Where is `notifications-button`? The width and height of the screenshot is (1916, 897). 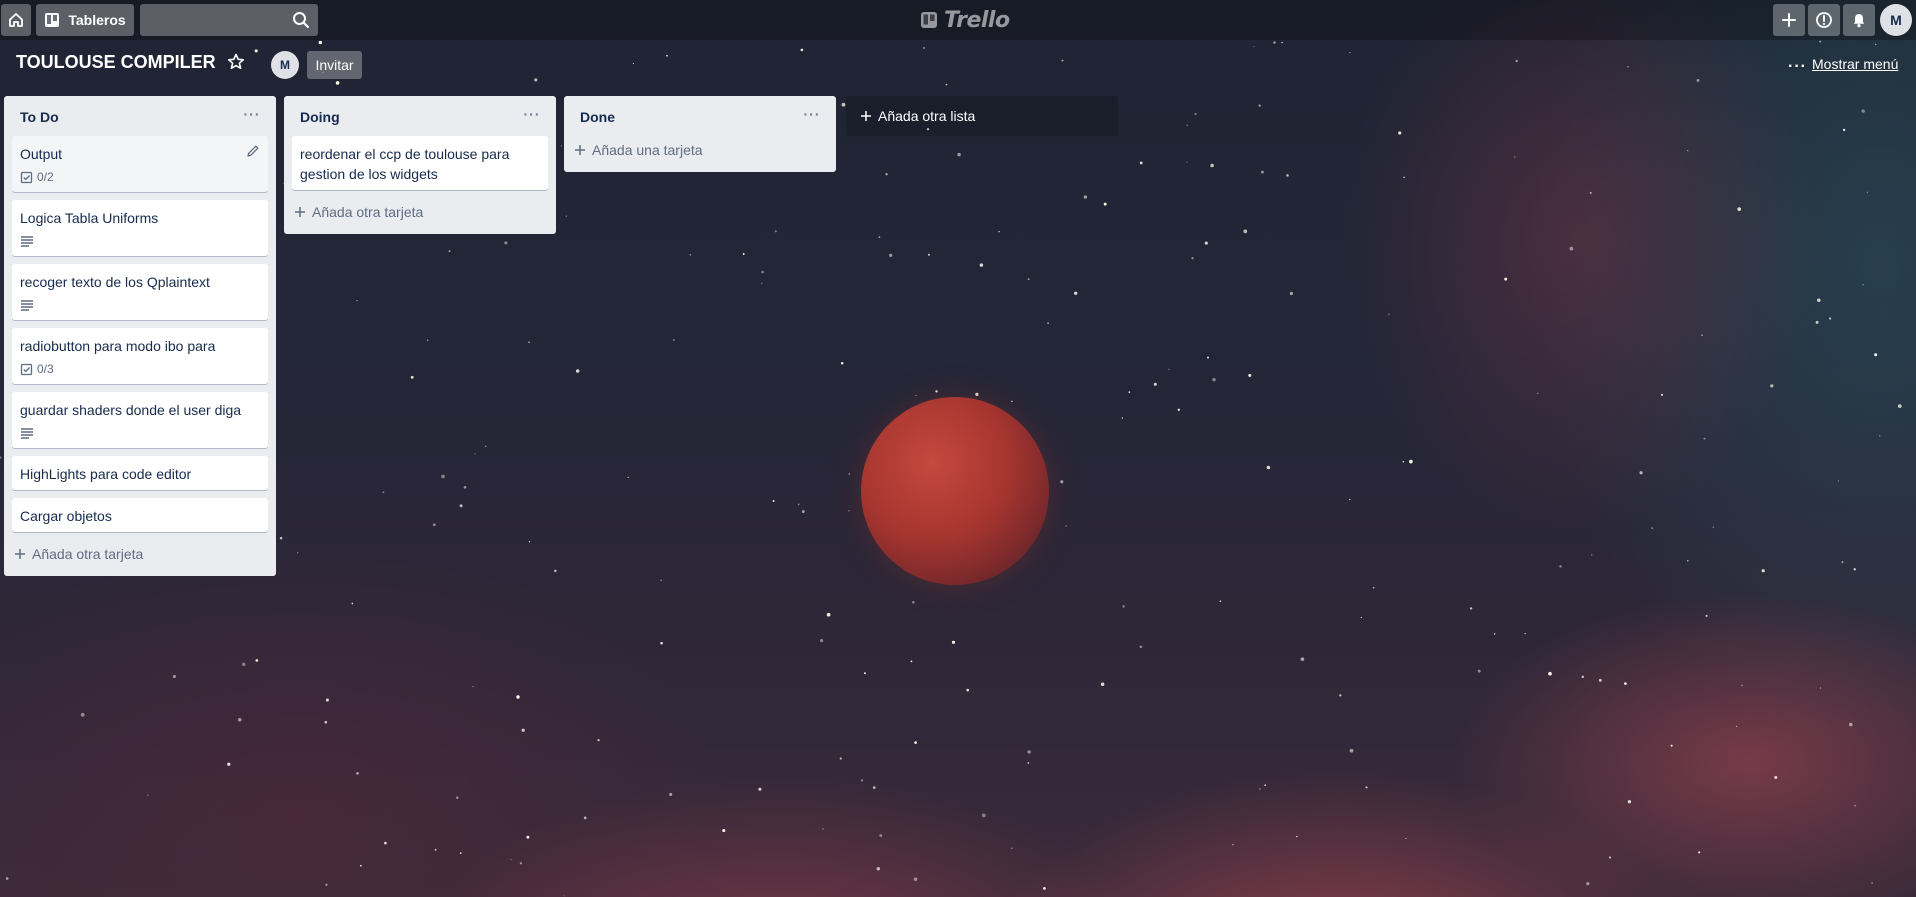 notifications-button is located at coordinates (1859, 20).